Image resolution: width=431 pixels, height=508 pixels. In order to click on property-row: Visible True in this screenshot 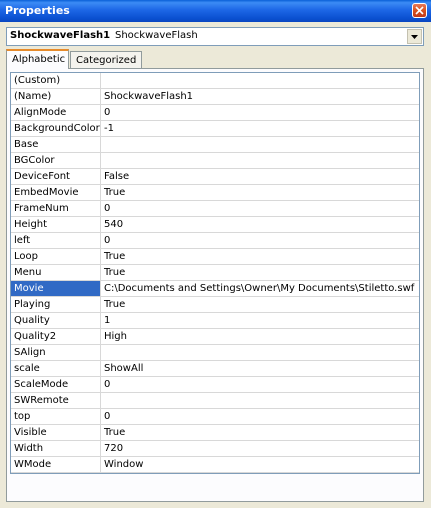, I will do `click(215, 433)`.